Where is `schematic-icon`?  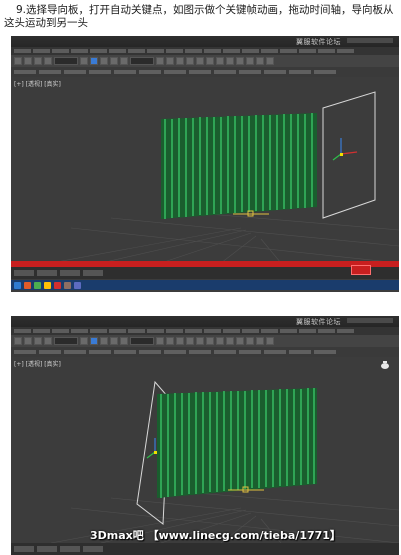
schematic-icon is located at coordinates (240, 61).